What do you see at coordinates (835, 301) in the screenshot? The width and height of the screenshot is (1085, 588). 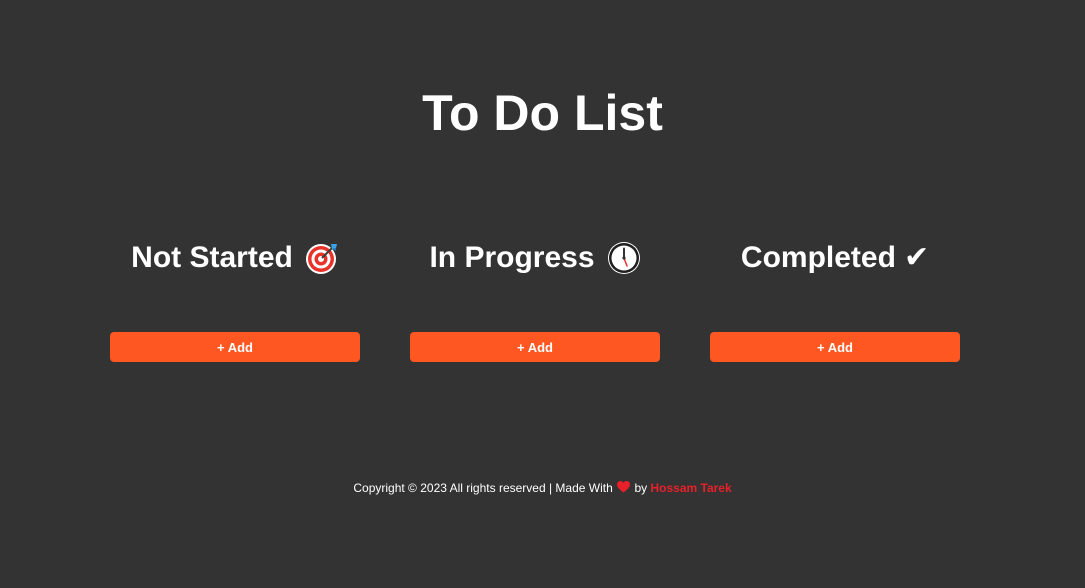 I see `column-completed: Completed ✔ + Add` at bounding box center [835, 301].